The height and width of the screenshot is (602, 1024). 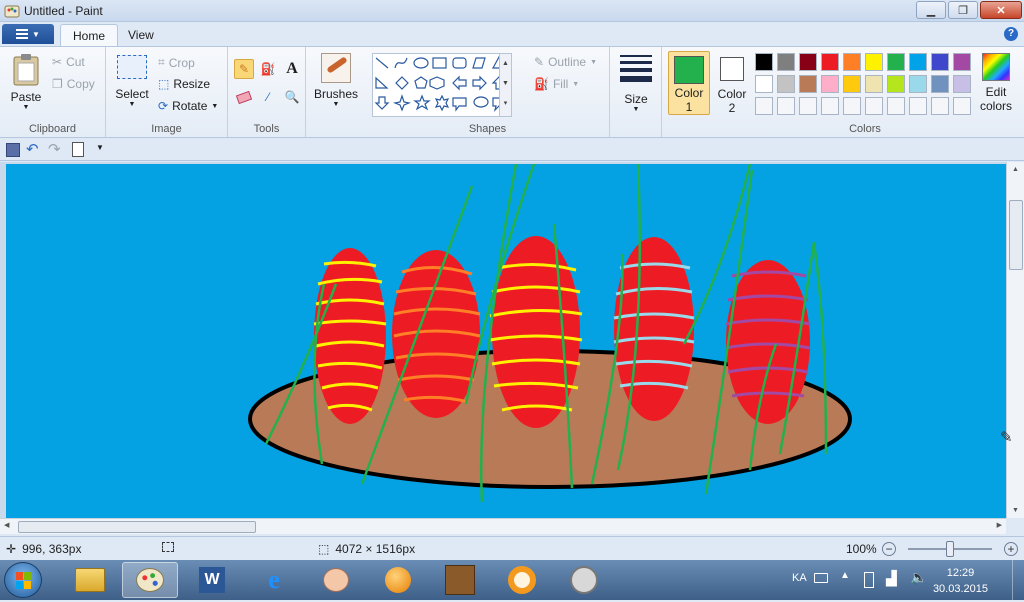 I want to click on edit-colors-button: Edit colors, so click(x=996, y=83).